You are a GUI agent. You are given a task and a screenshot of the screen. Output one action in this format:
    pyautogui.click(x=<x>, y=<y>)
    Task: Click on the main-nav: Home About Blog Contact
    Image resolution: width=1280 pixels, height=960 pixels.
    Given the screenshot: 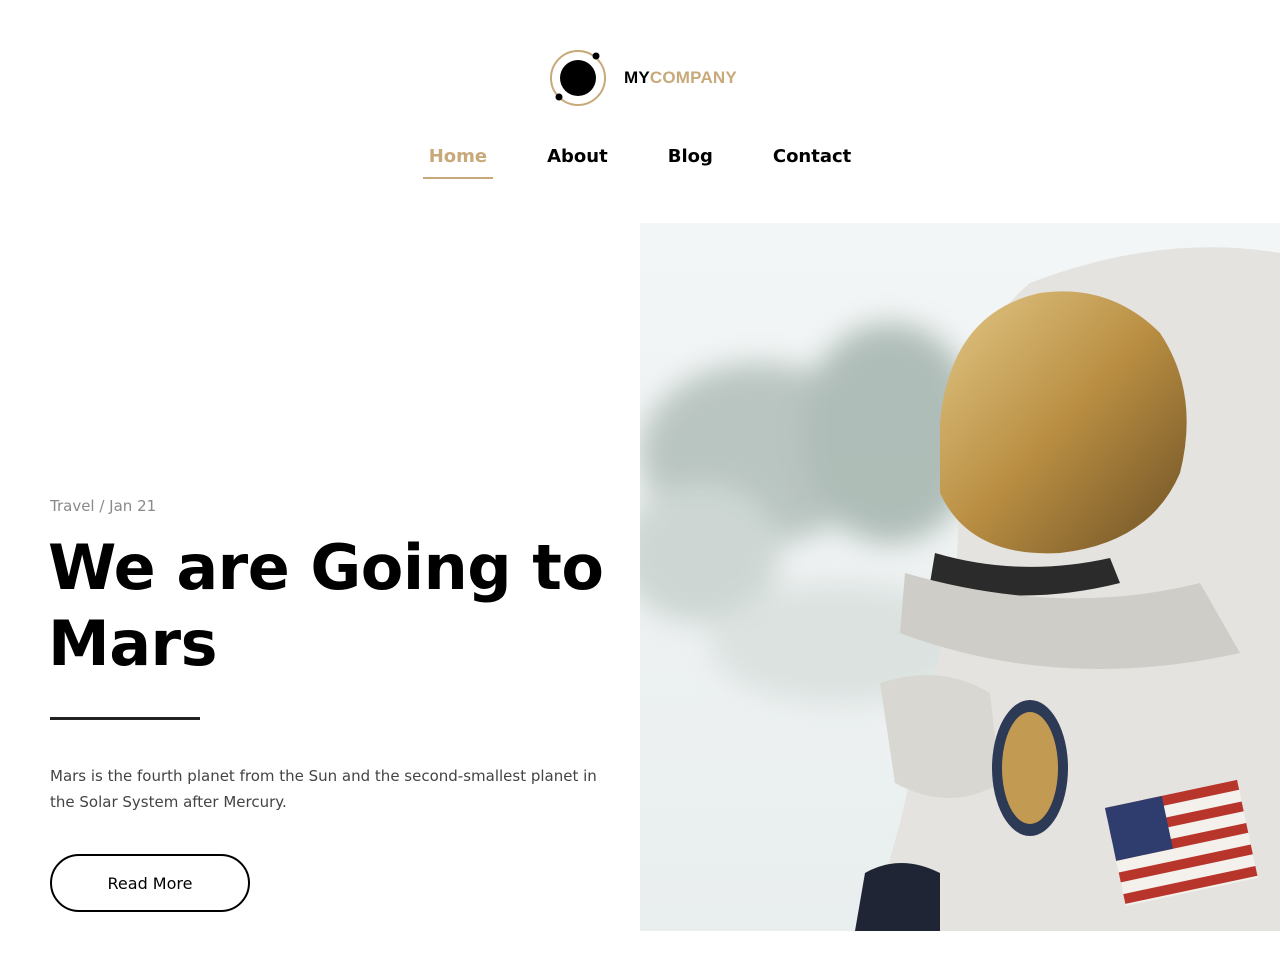 What is the action you would take?
    pyautogui.click(x=640, y=162)
    